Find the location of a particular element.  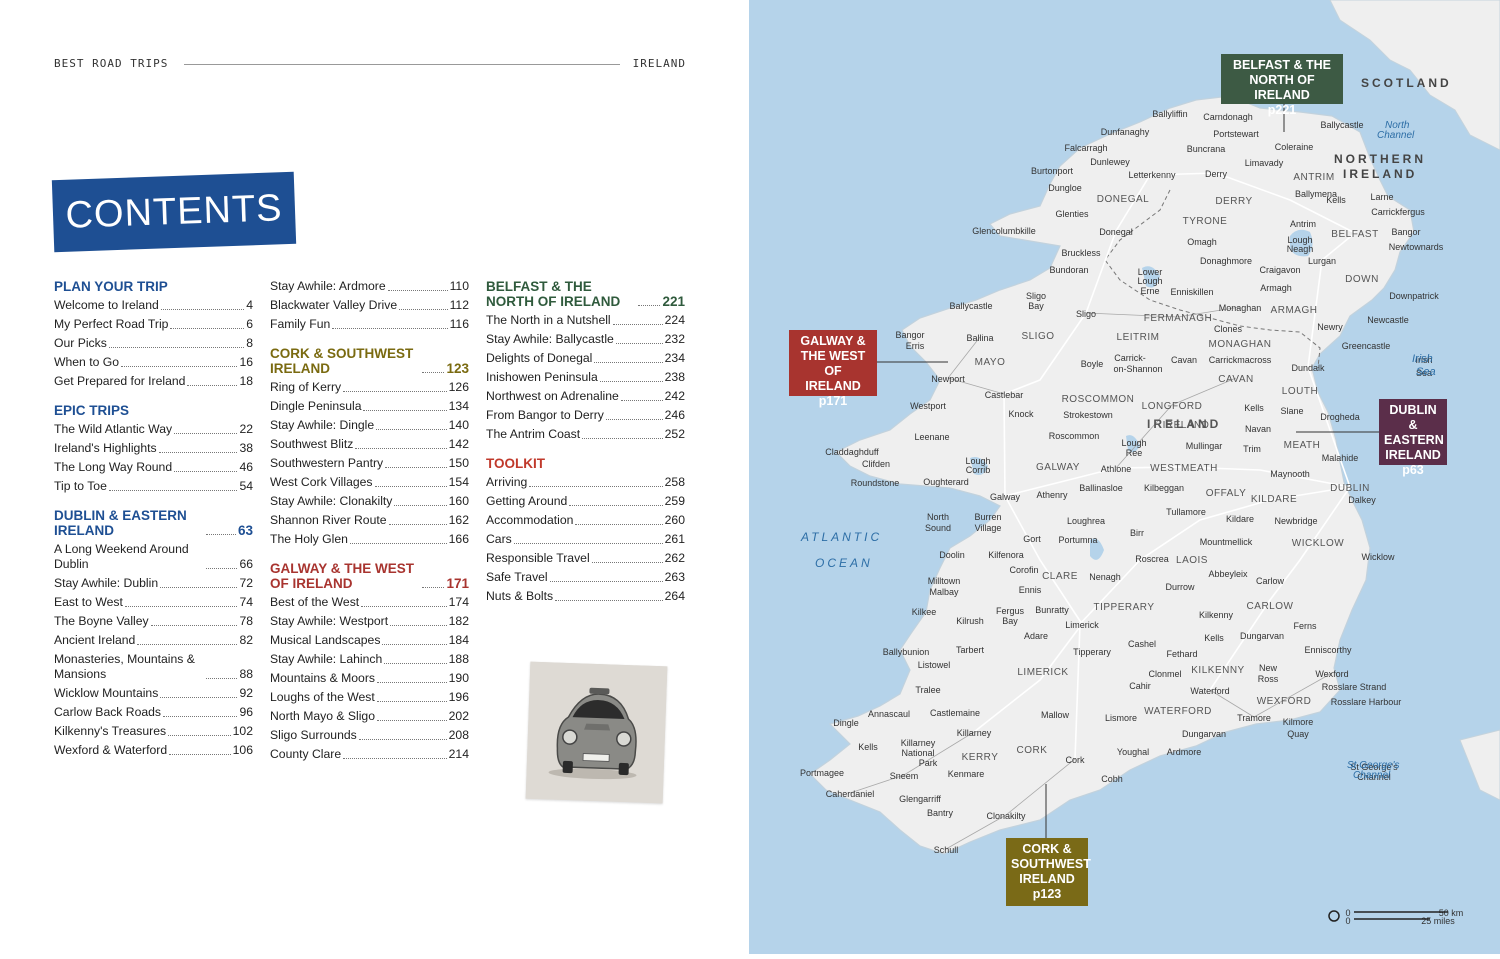

toc-entry: Kilkenny's Treasures 102 is located at coordinates (153, 731).